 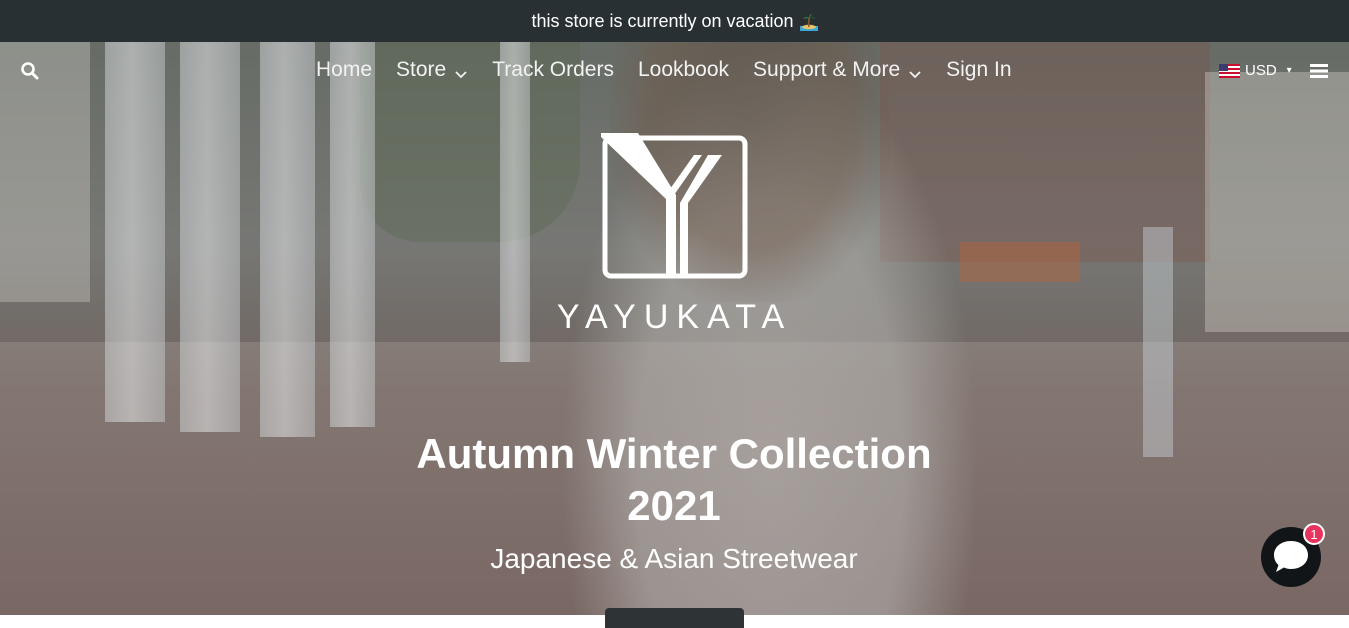 I want to click on background-building-left, so click(x=45, y=172).